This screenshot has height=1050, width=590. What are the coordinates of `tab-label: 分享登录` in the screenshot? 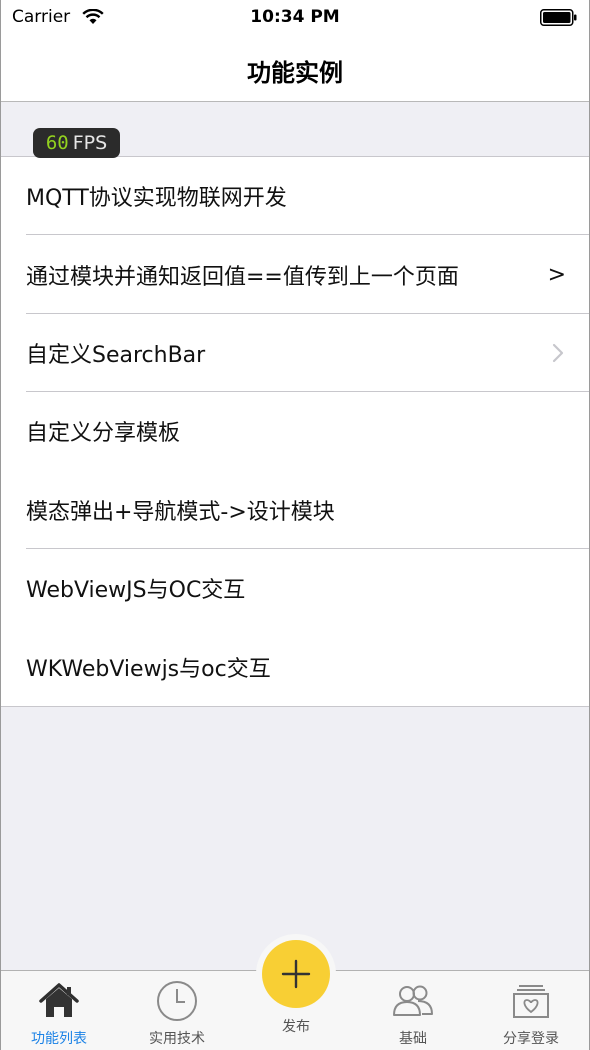 It's located at (531, 1039).